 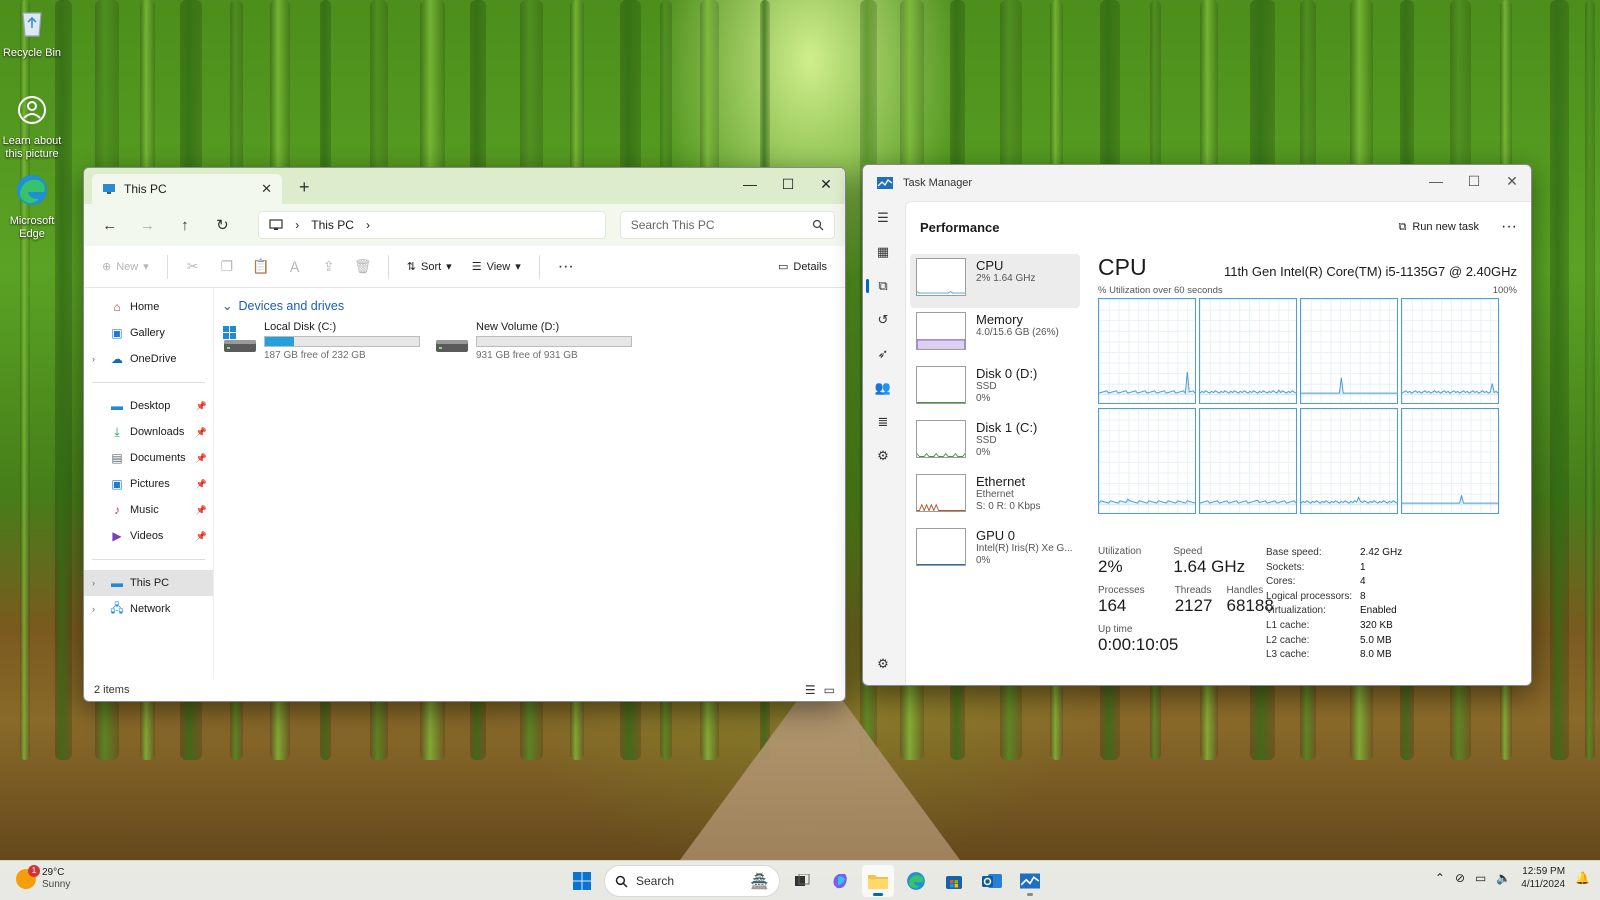 What do you see at coordinates (995, 443) in the screenshot?
I see `resource-item-disk-1-c: Disk 1 (C:) SSD 0%` at bounding box center [995, 443].